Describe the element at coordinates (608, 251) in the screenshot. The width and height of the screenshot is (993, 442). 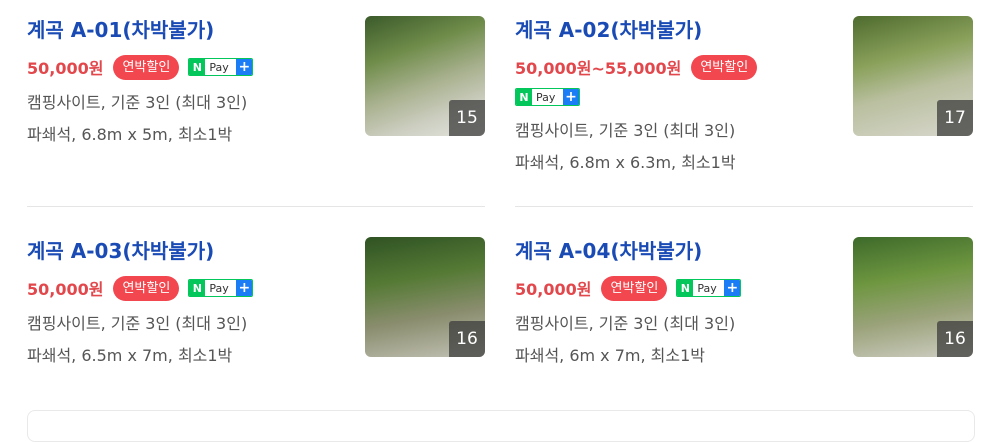
I see `listing-title: 계곡 A-04(차박불가)` at that location.